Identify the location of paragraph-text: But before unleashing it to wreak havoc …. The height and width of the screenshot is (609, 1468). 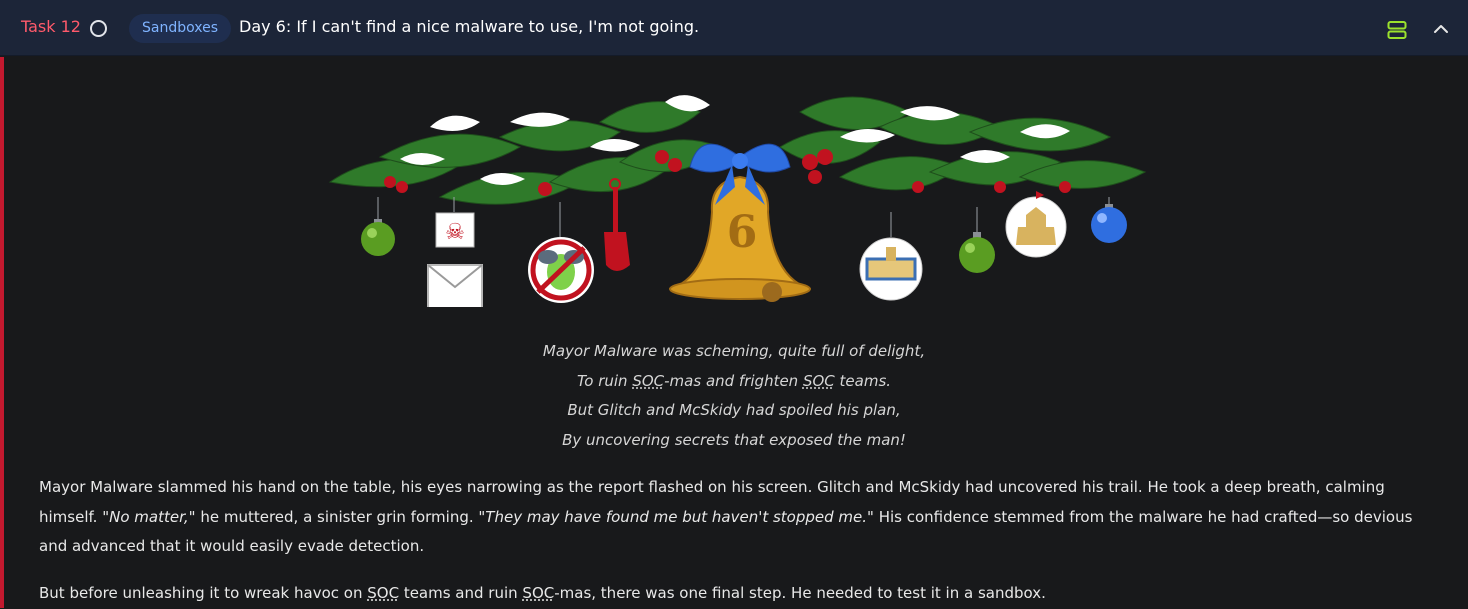
(203, 593).